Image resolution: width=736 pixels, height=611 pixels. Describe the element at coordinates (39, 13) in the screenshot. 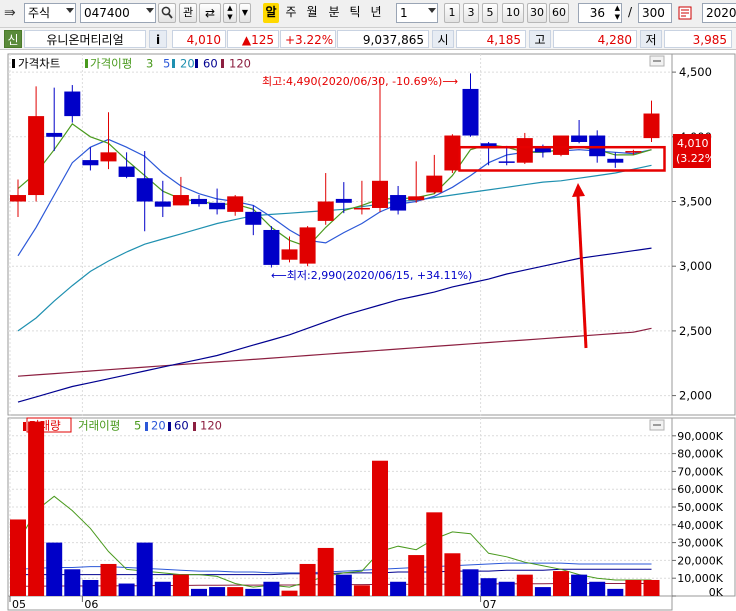

I see `market-select-value: 주식` at that location.